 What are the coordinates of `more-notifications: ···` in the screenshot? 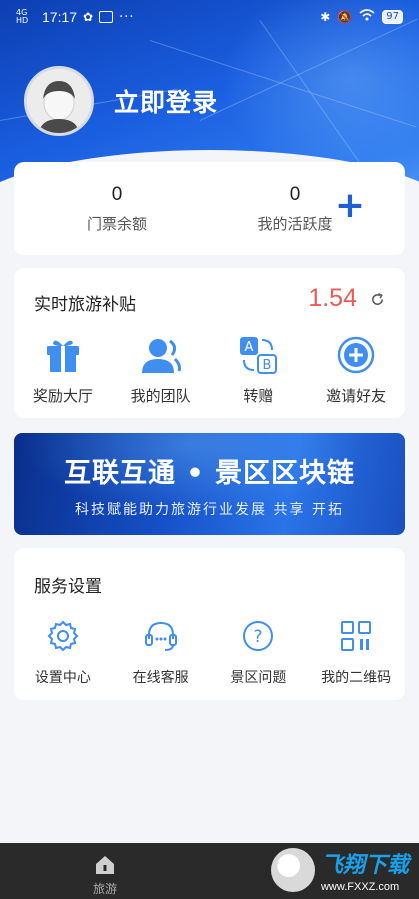 It's located at (127, 17).